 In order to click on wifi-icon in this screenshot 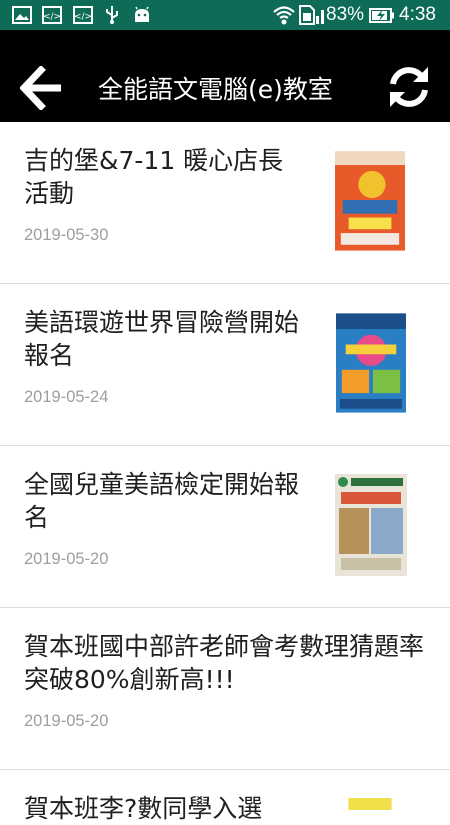, I will do `click(284, 15)`.